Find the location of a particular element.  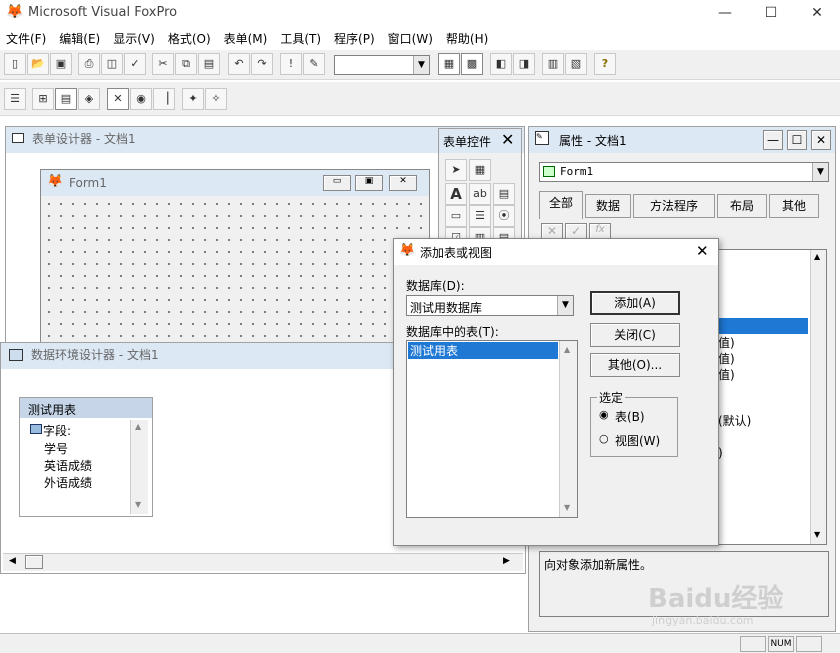

num-lock-indicator: NUM is located at coordinates (781, 644).